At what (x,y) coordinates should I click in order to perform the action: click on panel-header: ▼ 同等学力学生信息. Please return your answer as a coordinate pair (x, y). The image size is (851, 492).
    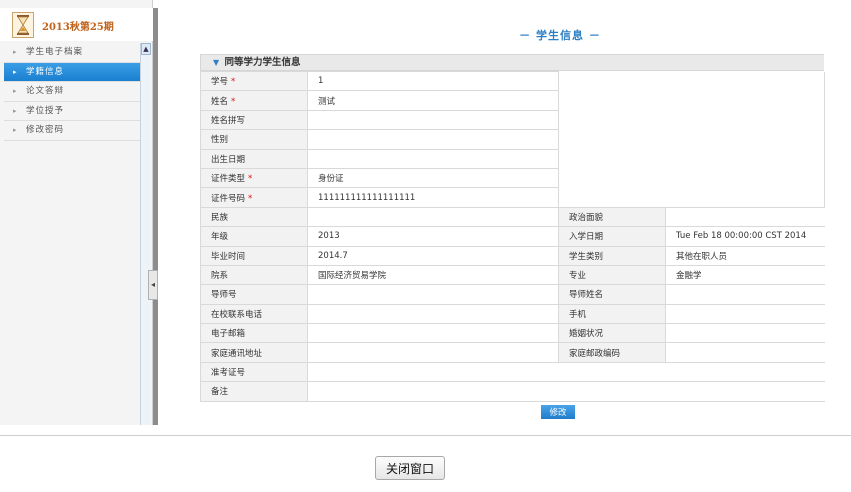
    Looking at the image, I should click on (512, 62).